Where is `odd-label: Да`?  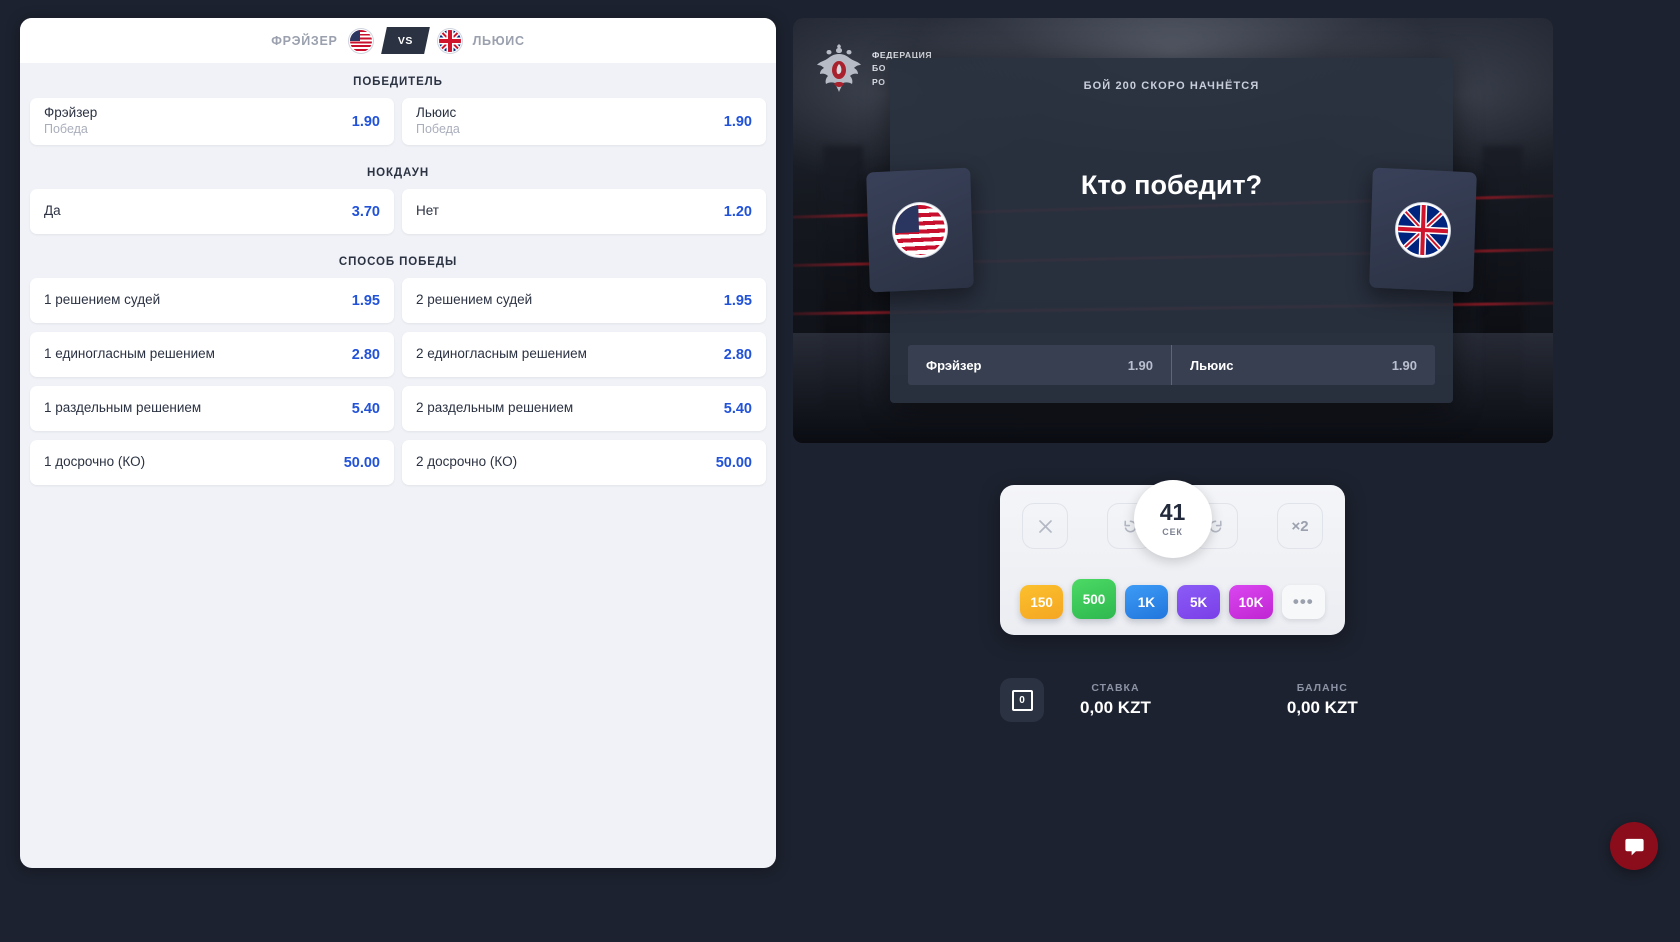
odd-label: Да is located at coordinates (52, 211).